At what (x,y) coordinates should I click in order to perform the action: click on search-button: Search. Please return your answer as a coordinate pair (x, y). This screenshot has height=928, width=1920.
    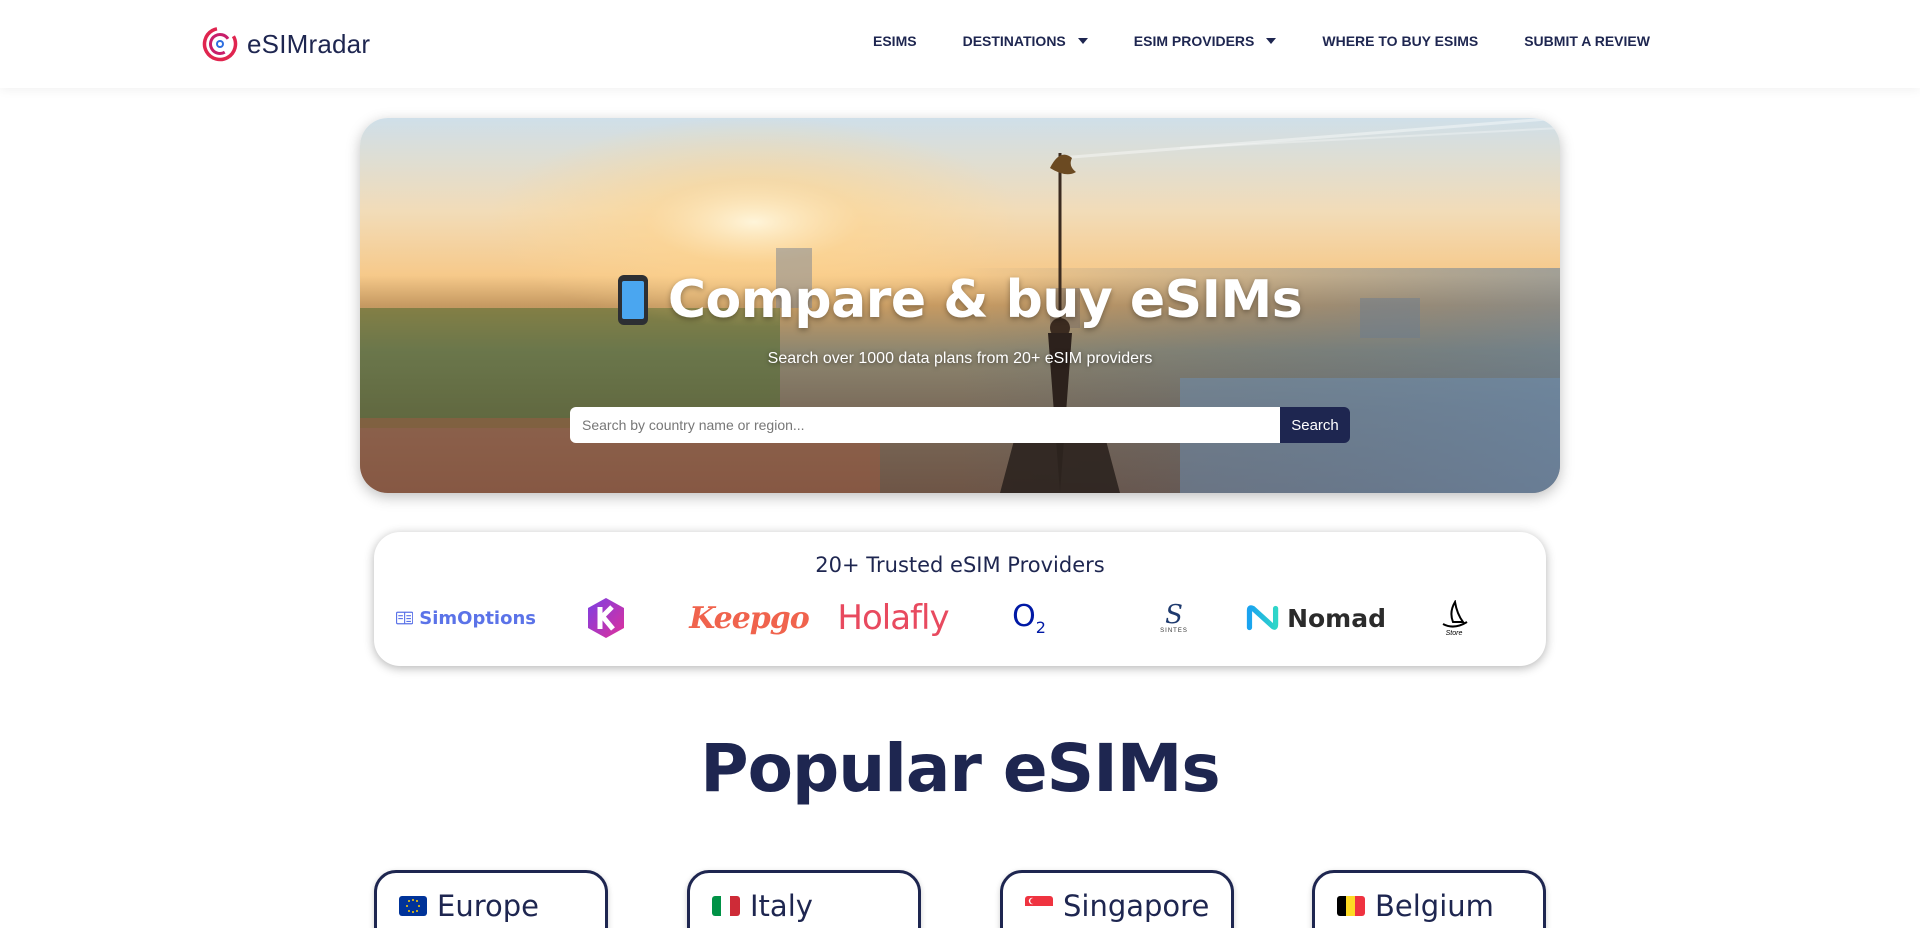
    Looking at the image, I should click on (1315, 425).